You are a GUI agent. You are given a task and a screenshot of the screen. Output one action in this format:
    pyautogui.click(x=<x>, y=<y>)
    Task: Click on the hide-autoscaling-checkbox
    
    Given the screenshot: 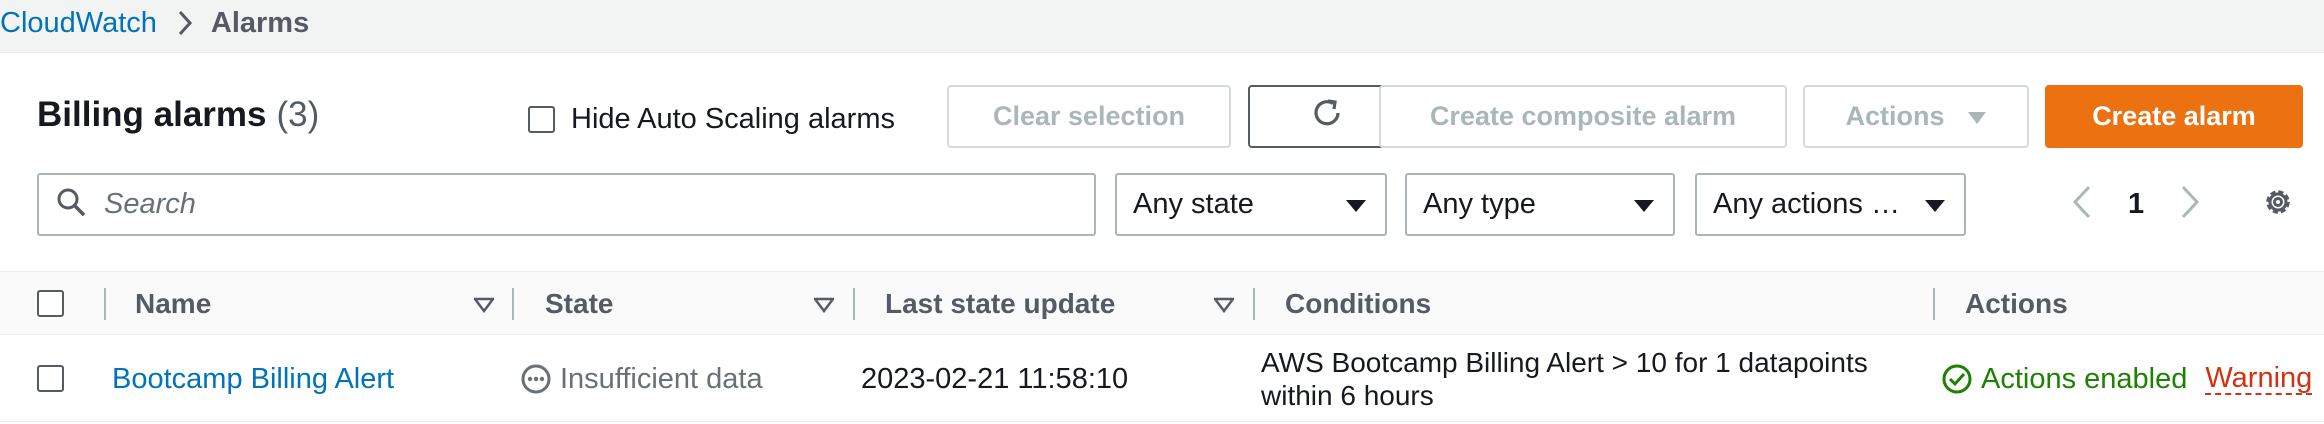 What is the action you would take?
    pyautogui.click(x=541, y=119)
    